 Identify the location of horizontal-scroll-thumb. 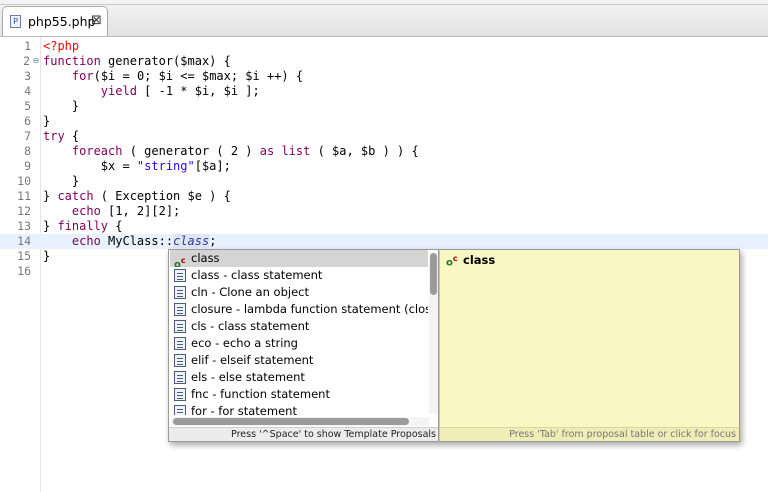
(291, 421).